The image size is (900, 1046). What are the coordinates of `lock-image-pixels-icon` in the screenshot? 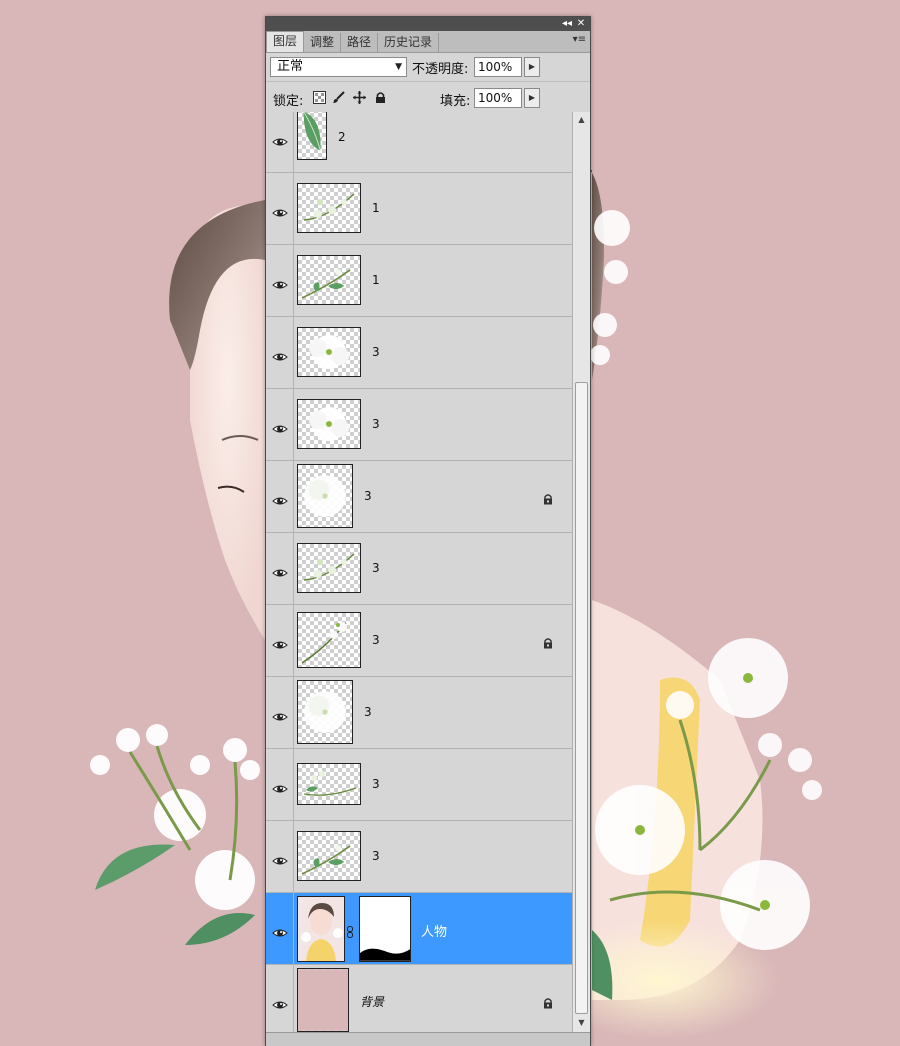 It's located at (338, 97).